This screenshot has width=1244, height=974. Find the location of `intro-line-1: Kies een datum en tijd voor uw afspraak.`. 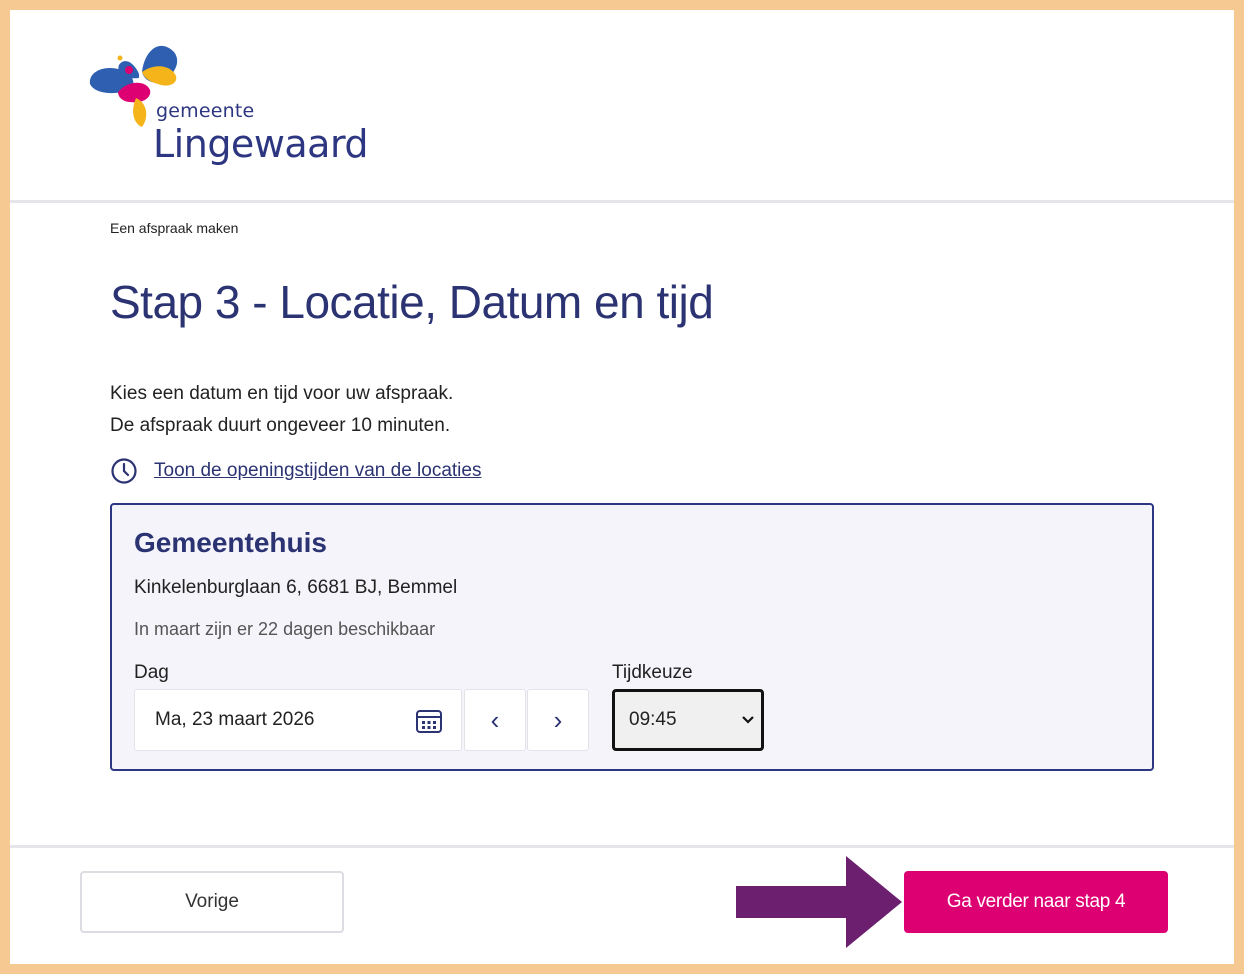

intro-line-1: Kies een datum en tijd voor uw afspraak. is located at coordinates (282, 393).